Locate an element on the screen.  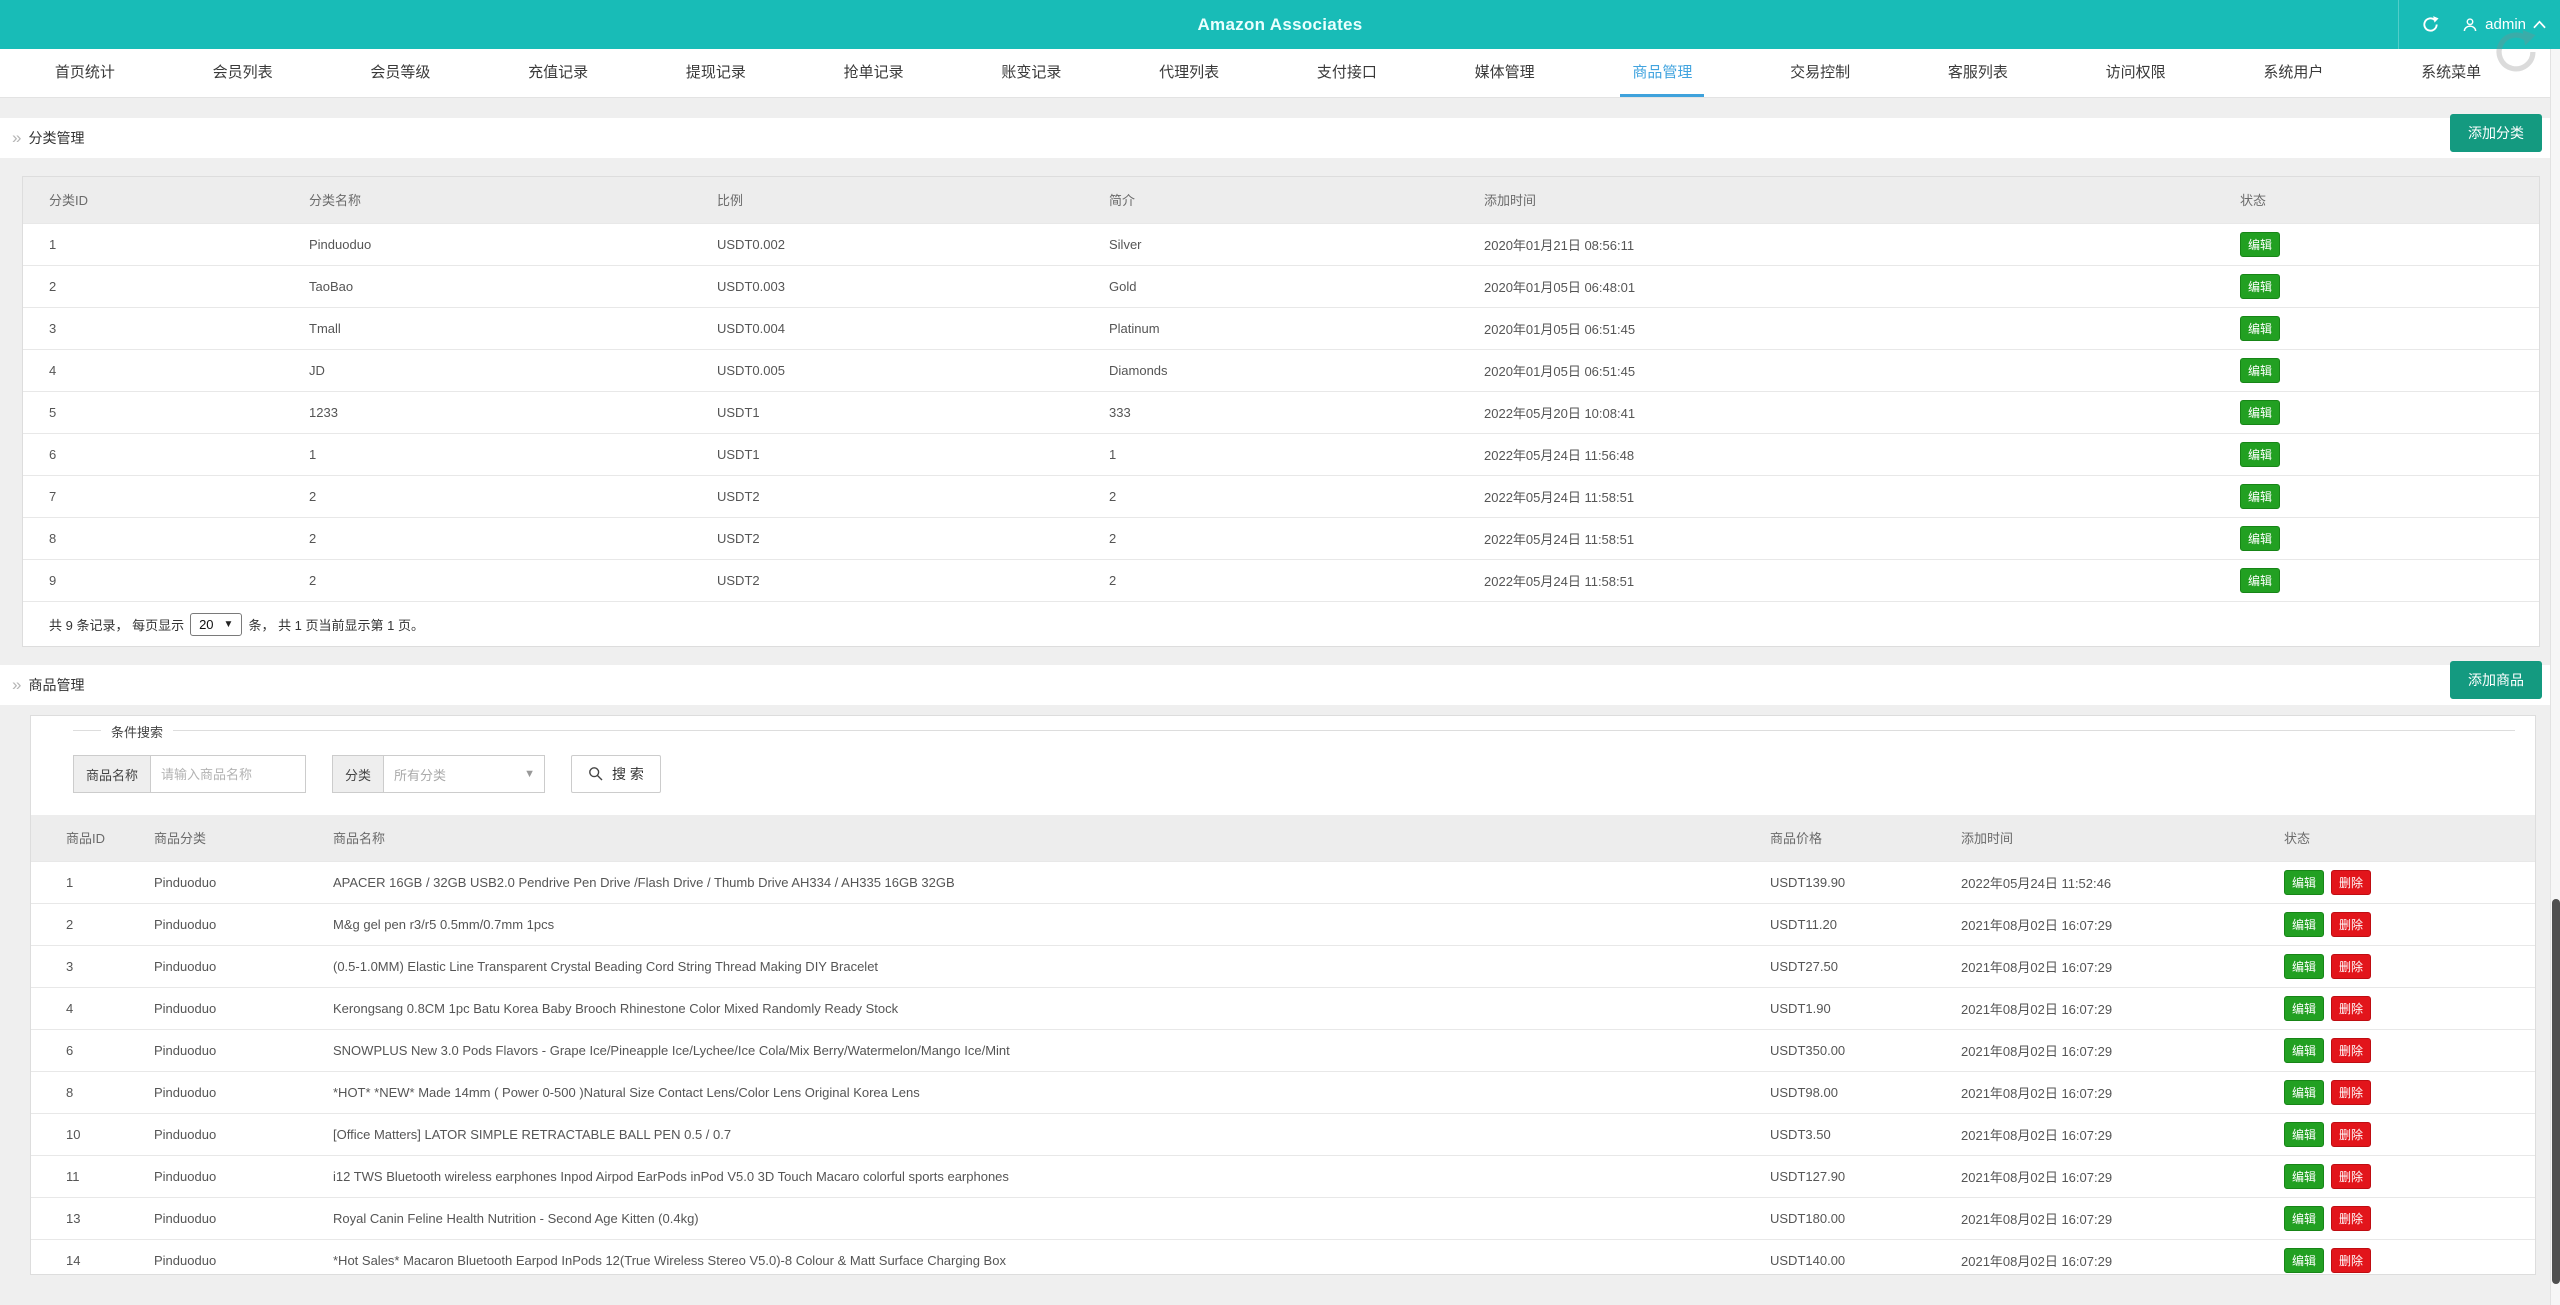
nav-tab-首页统计: 首页统计 is located at coordinates (85, 73).